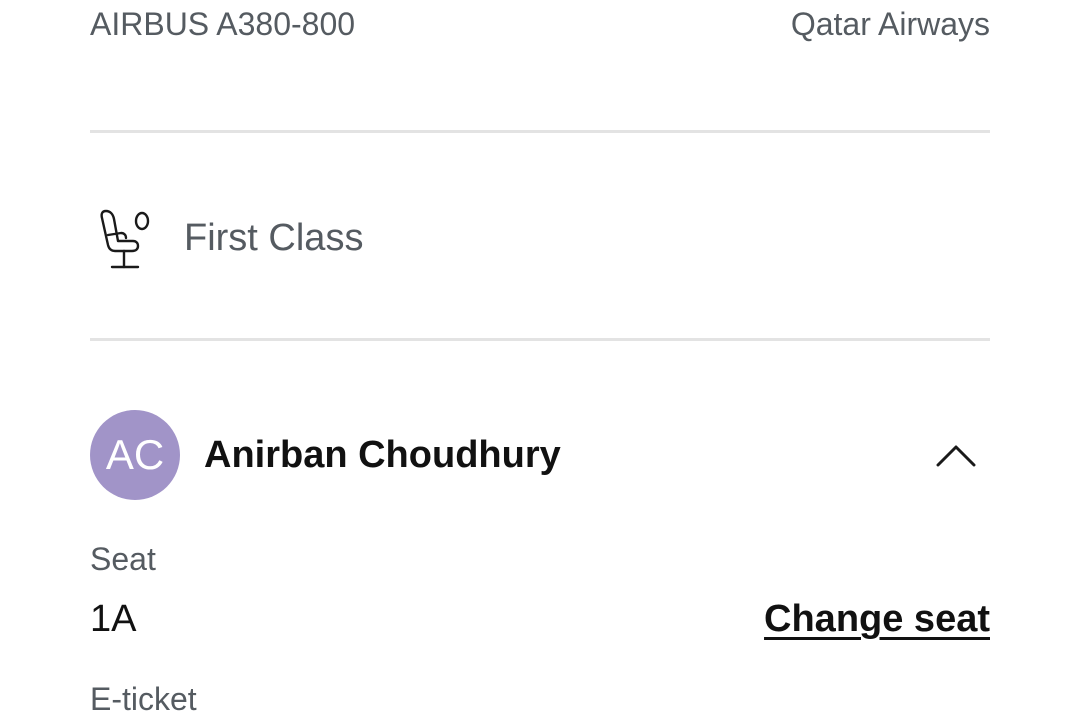 Image resolution: width=1080 pixels, height=721 pixels. What do you see at coordinates (125, 239) in the screenshot?
I see `seat-icon` at bounding box center [125, 239].